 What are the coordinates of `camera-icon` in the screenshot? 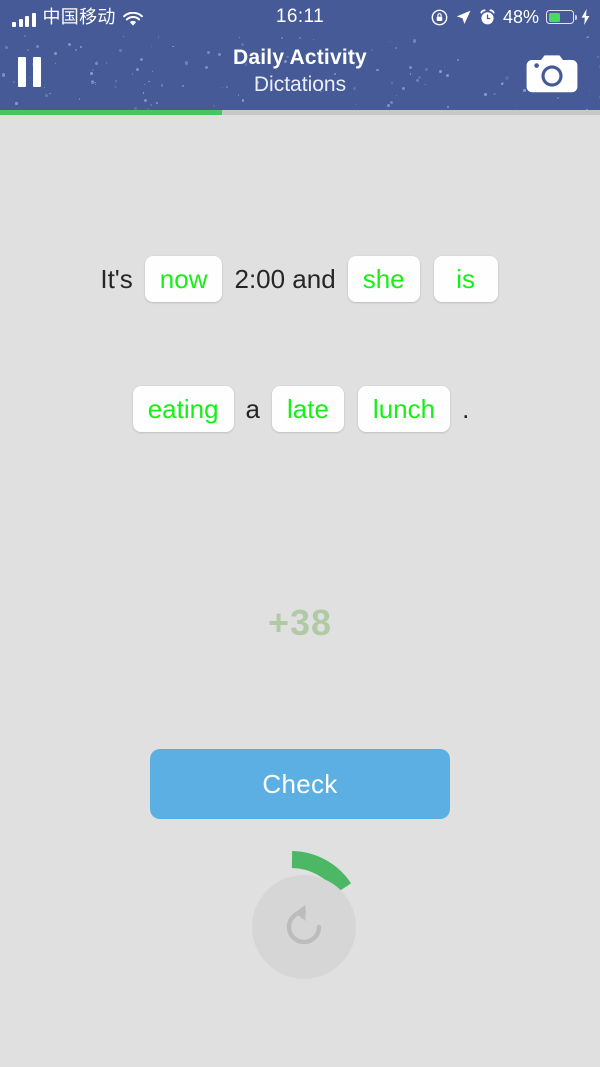 It's located at (552, 72).